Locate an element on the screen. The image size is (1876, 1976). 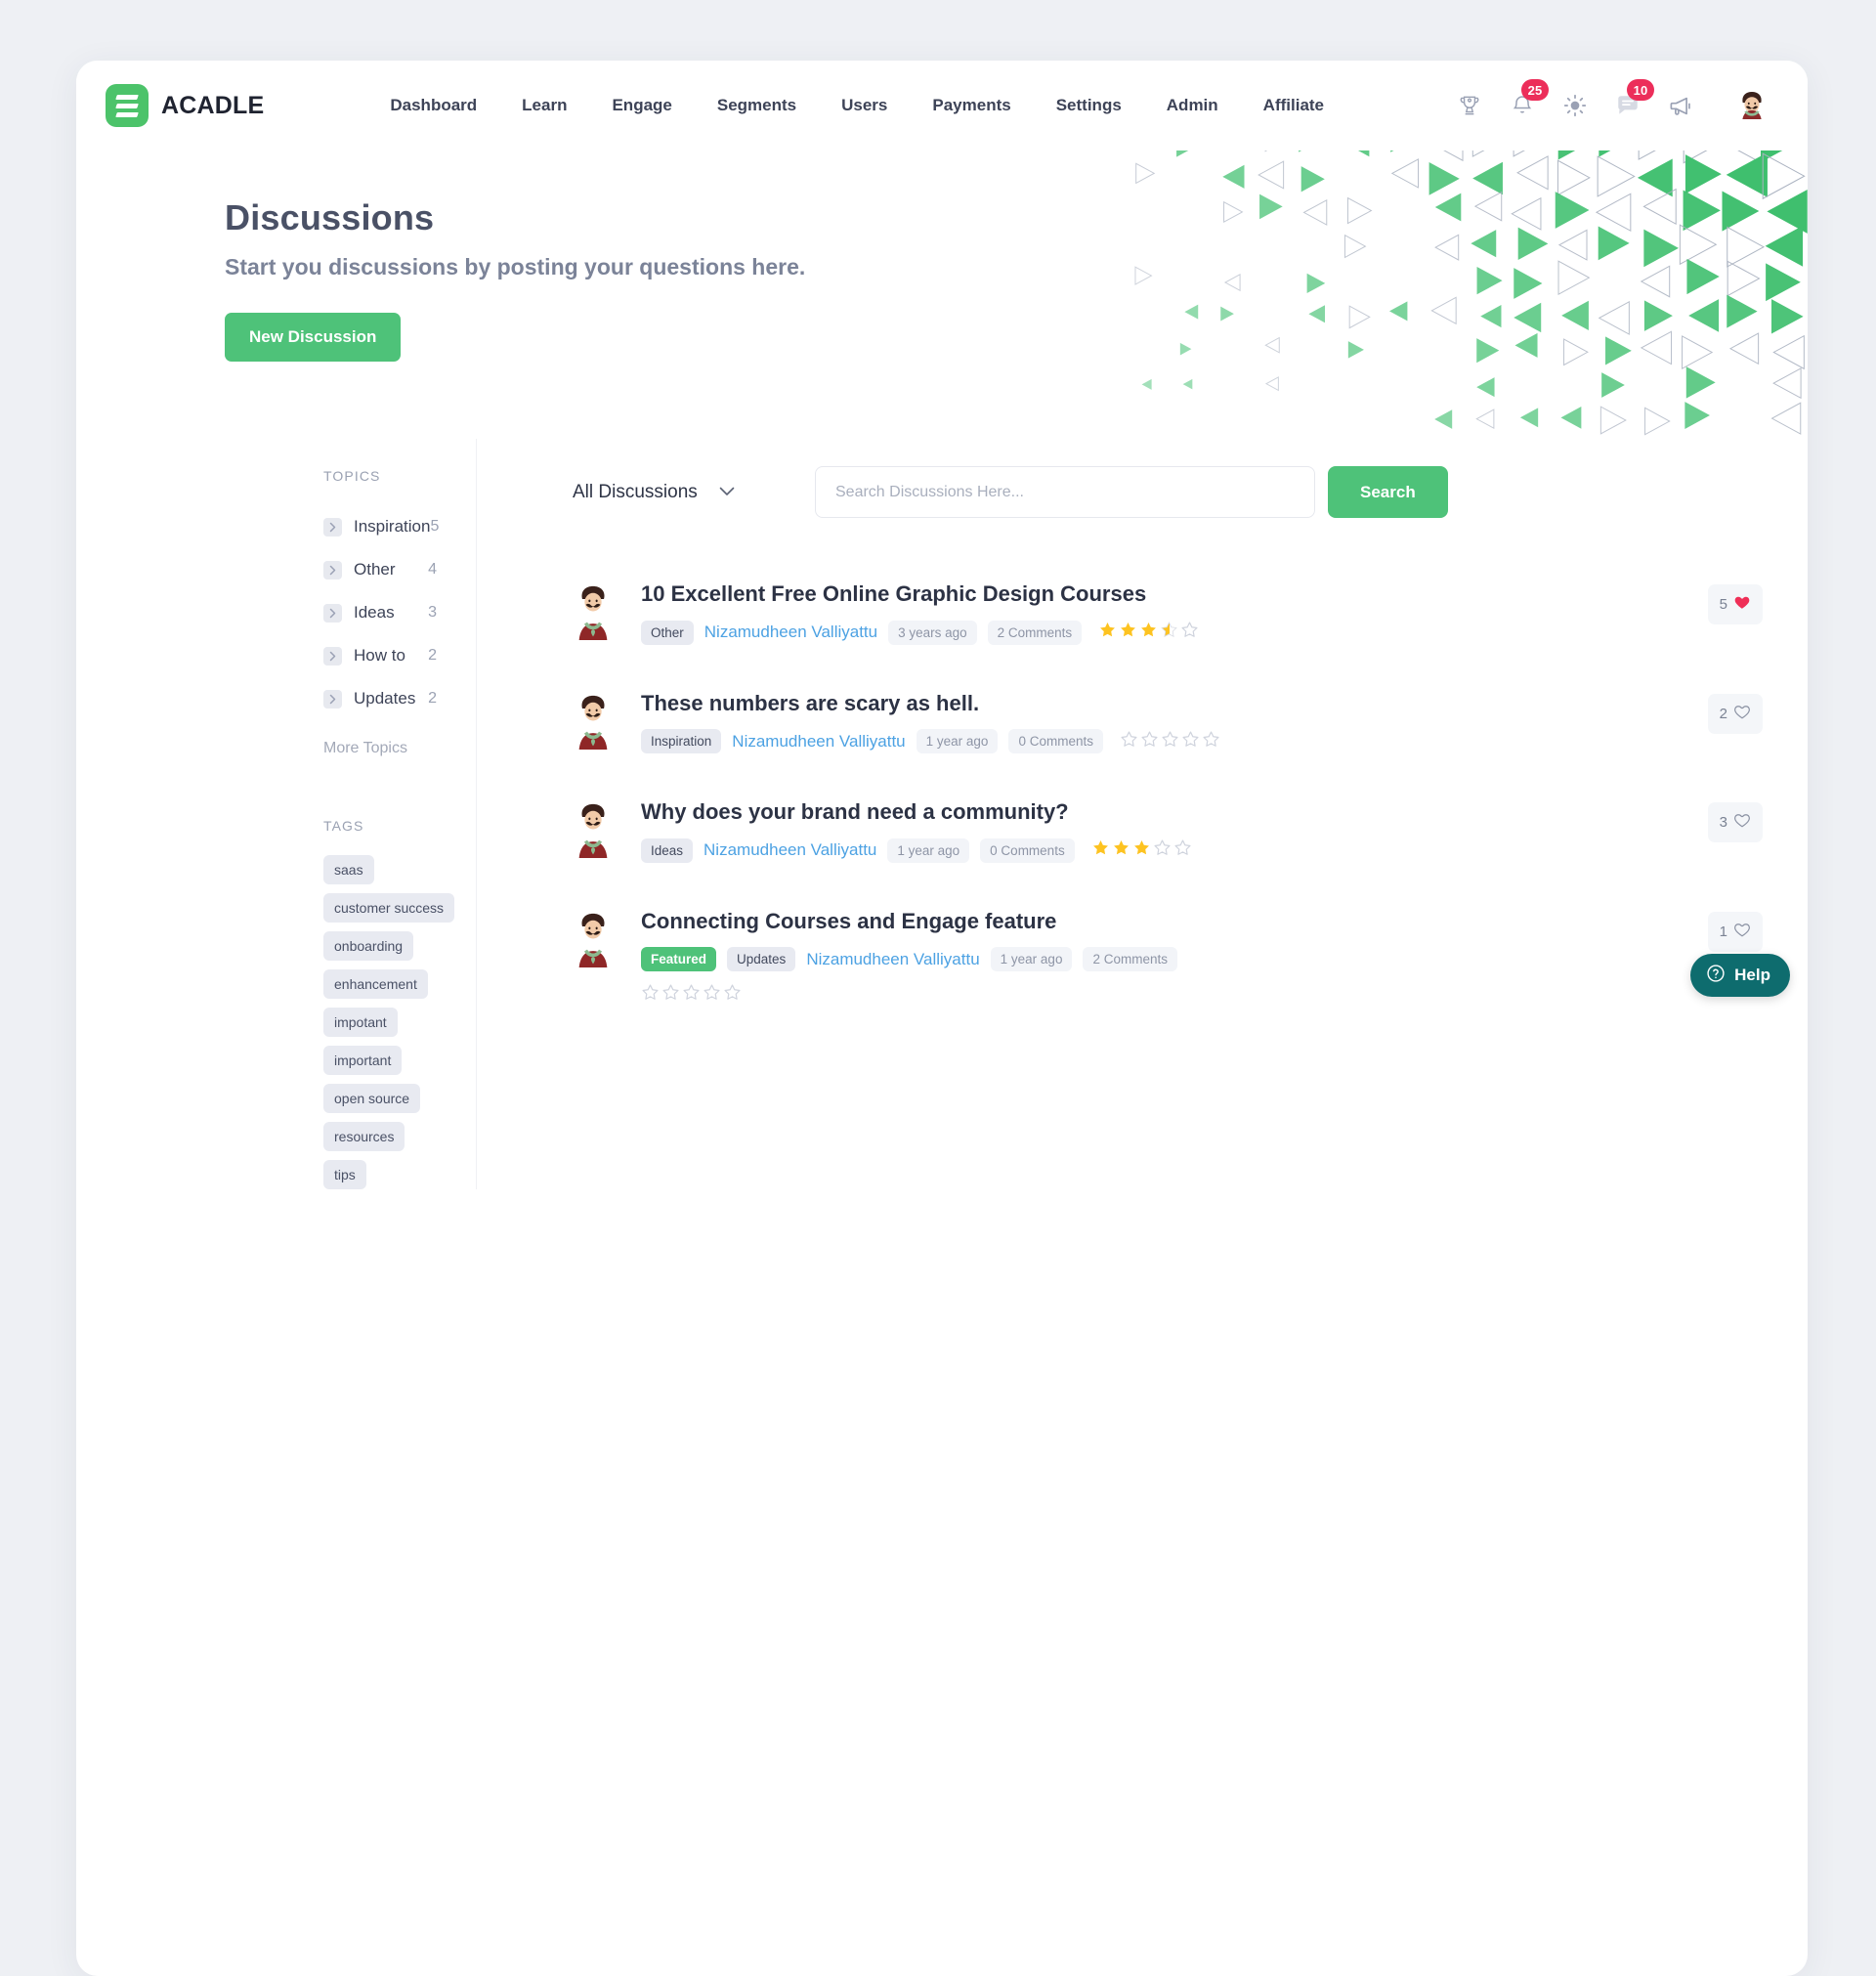
sun-icon is located at coordinates (1575, 106).